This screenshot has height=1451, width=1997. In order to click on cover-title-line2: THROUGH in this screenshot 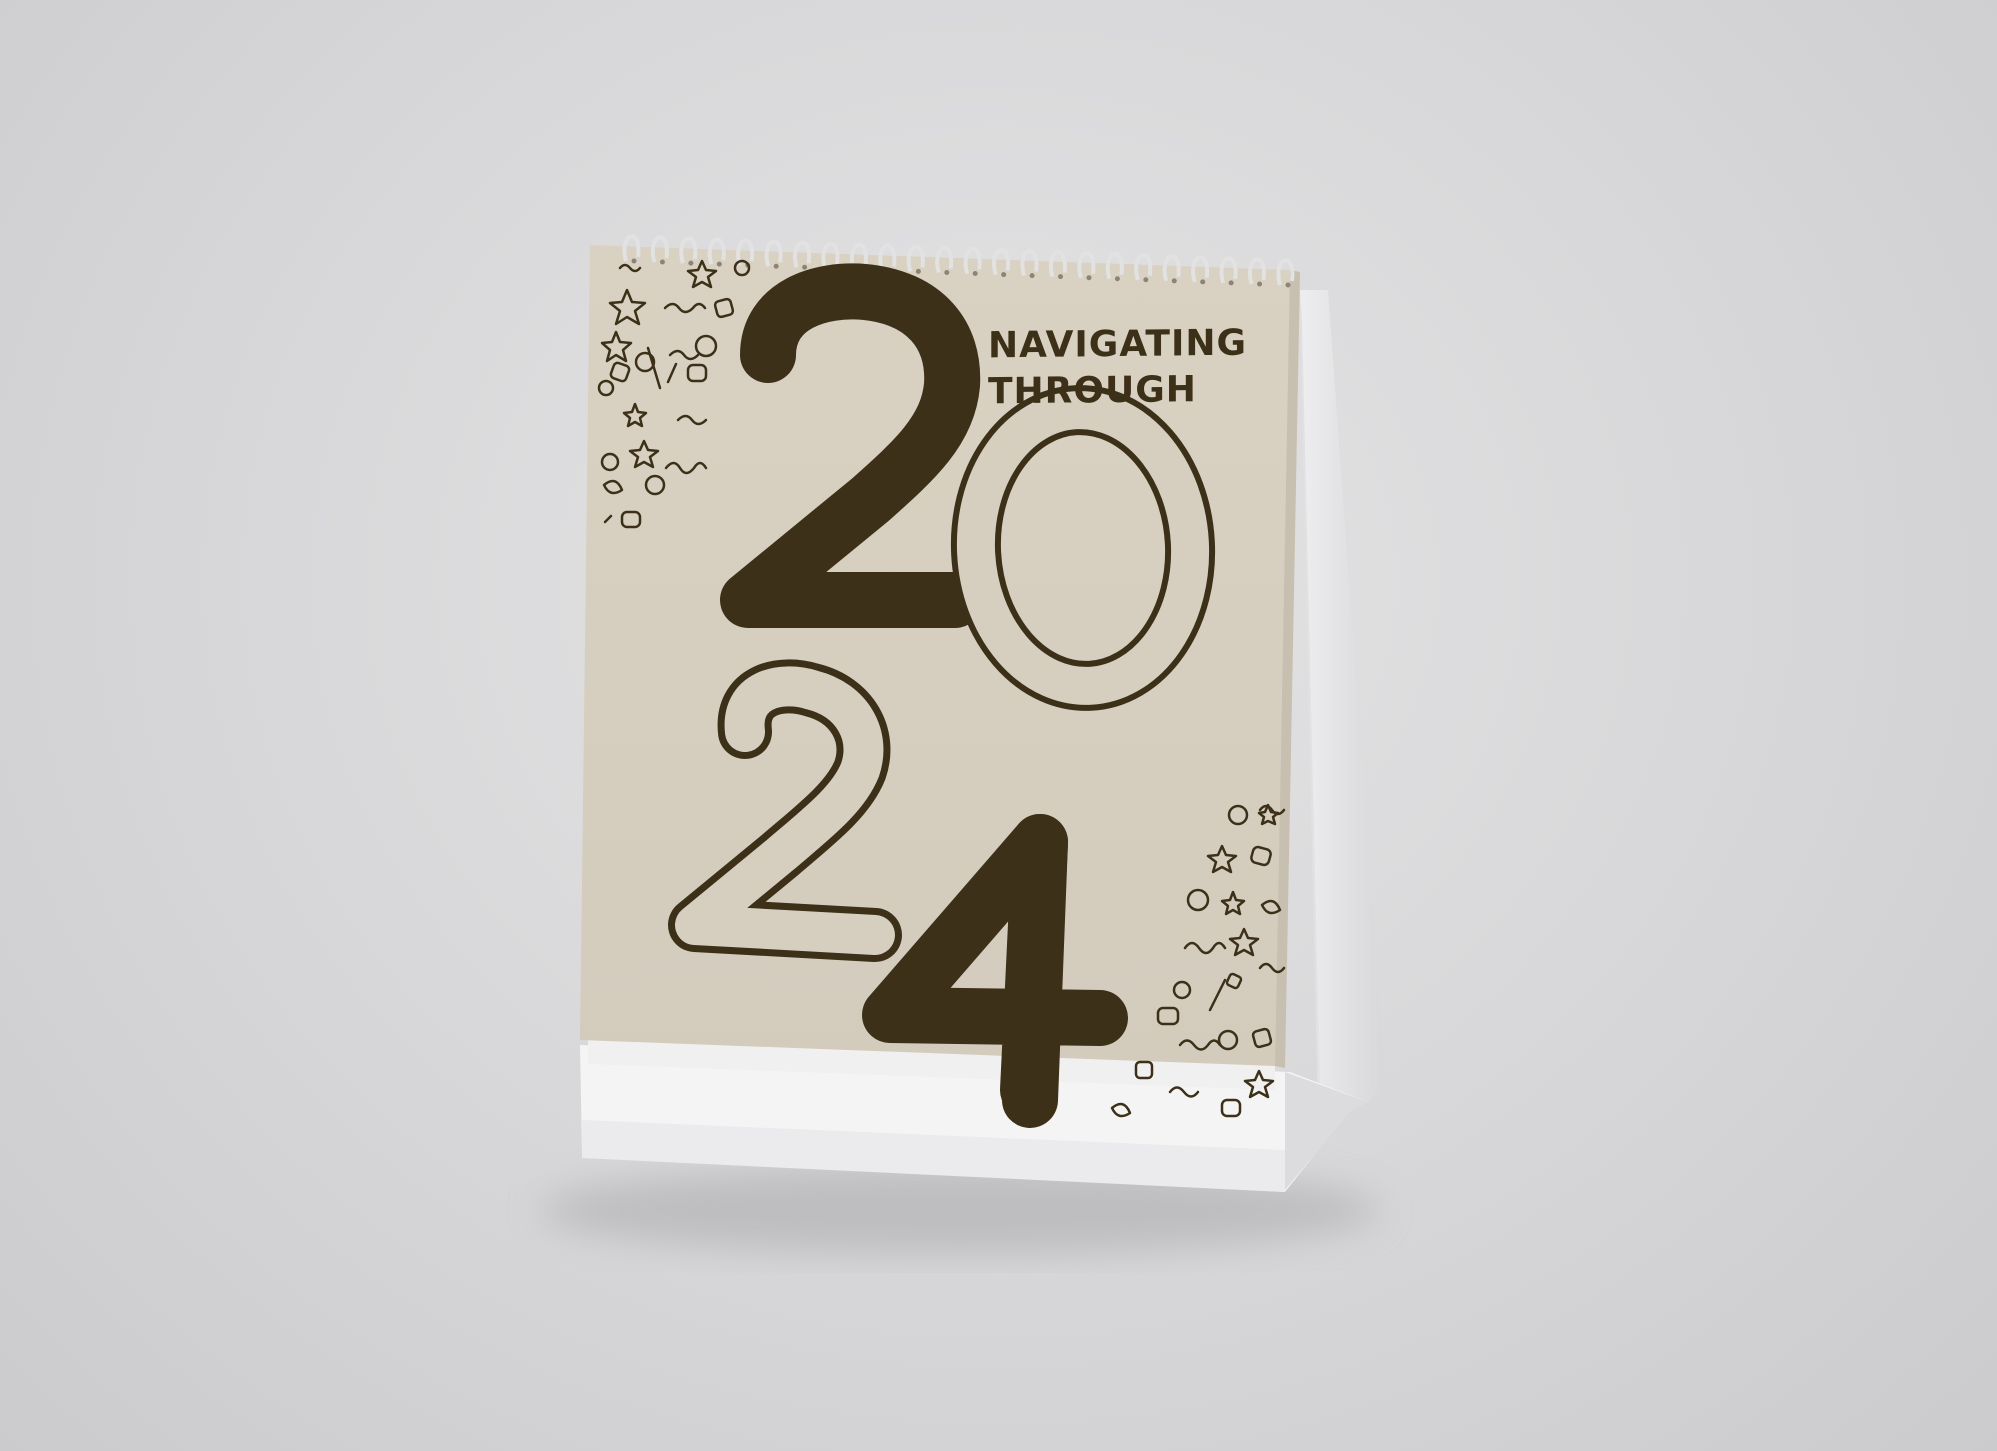, I will do `click(1092, 391)`.